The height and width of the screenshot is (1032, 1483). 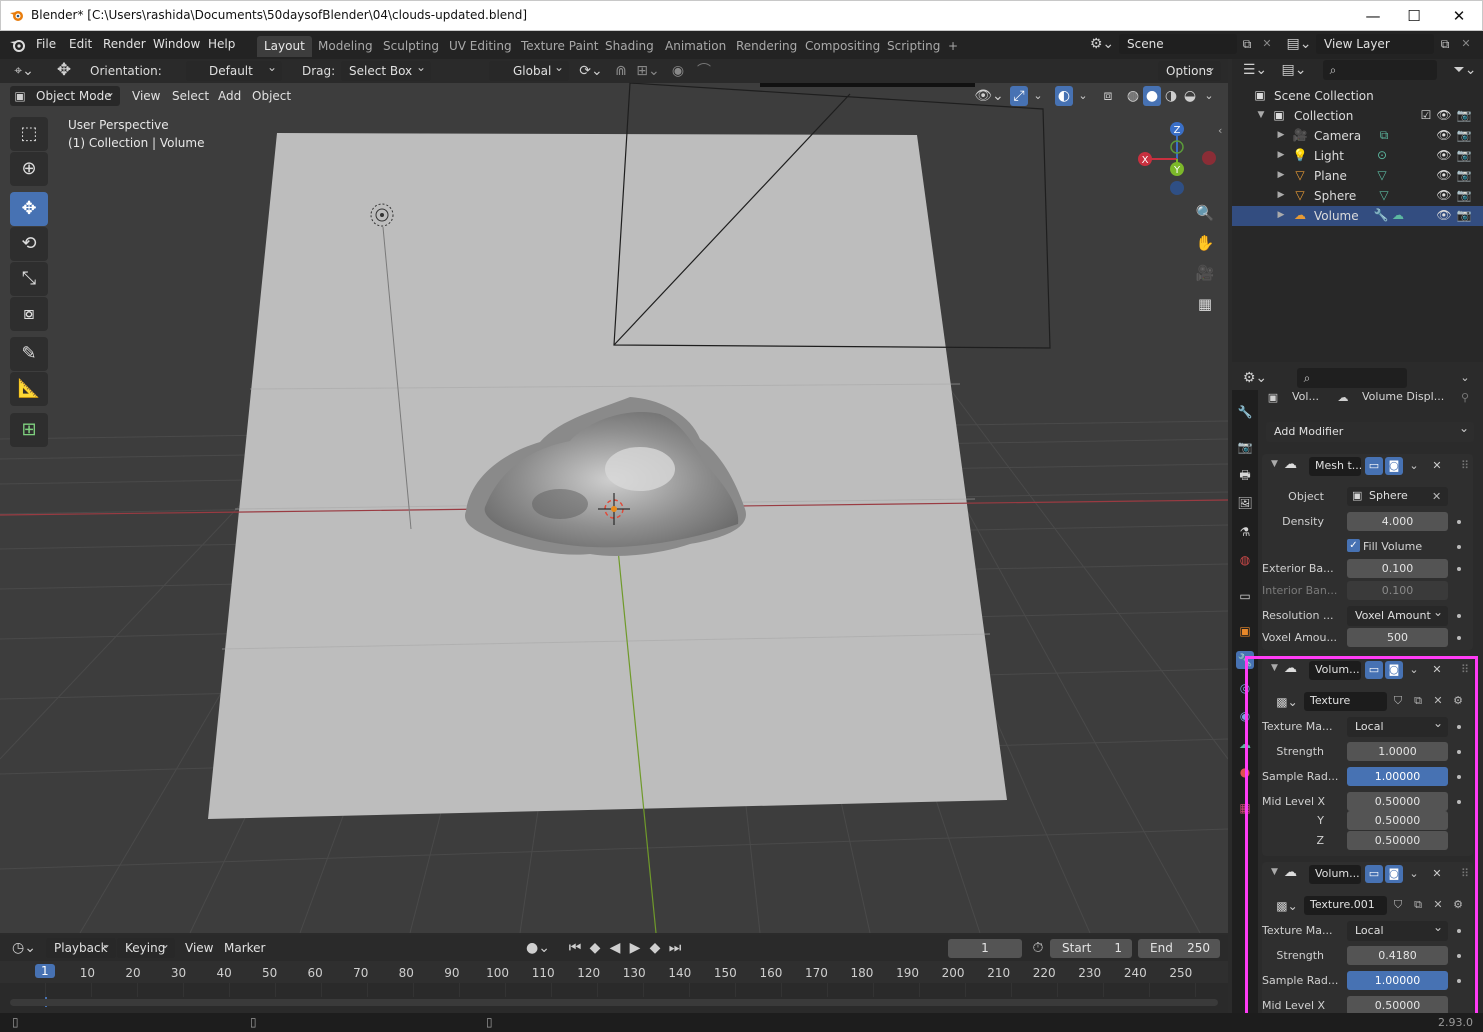 I want to click on modifier-delete-icon: ✕, so click(x=1437, y=874).